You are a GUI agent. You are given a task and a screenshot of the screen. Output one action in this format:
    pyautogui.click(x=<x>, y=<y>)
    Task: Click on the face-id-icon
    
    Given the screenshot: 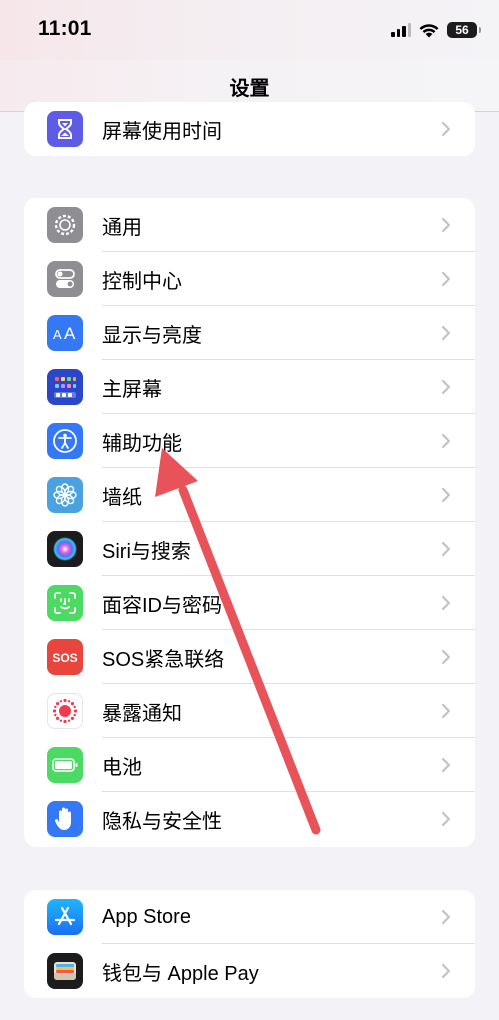 What is the action you would take?
    pyautogui.click(x=65, y=603)
    